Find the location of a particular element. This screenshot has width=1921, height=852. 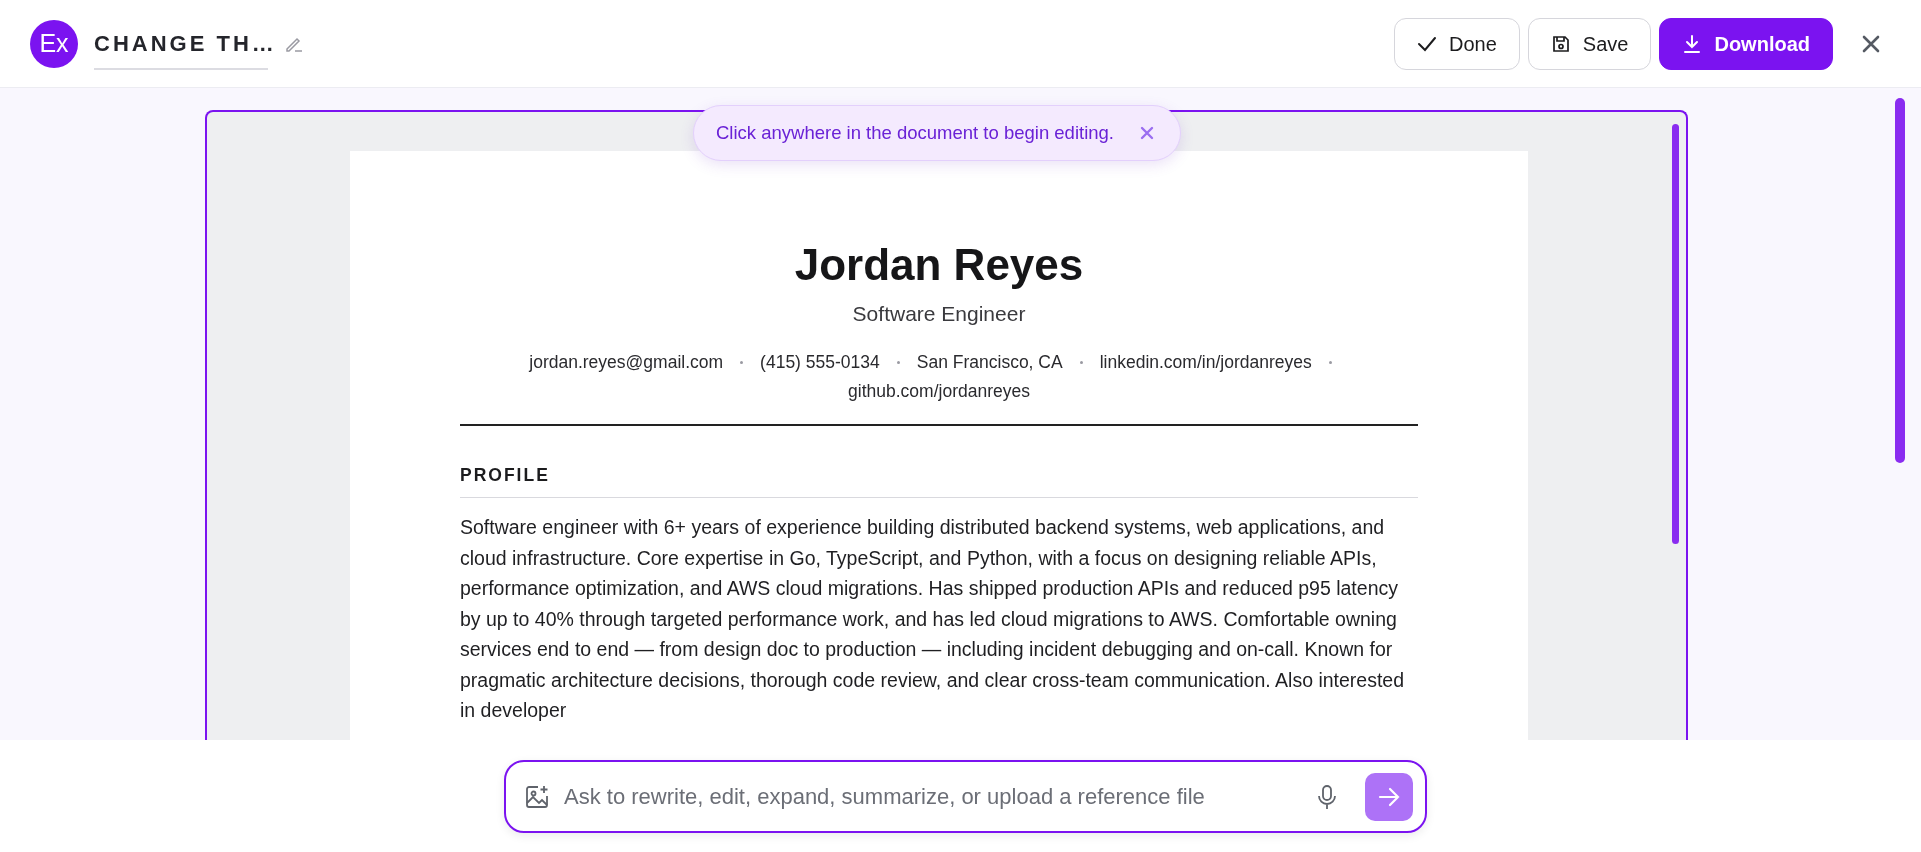

done-button: Done is located at coordinates (1457, 43).